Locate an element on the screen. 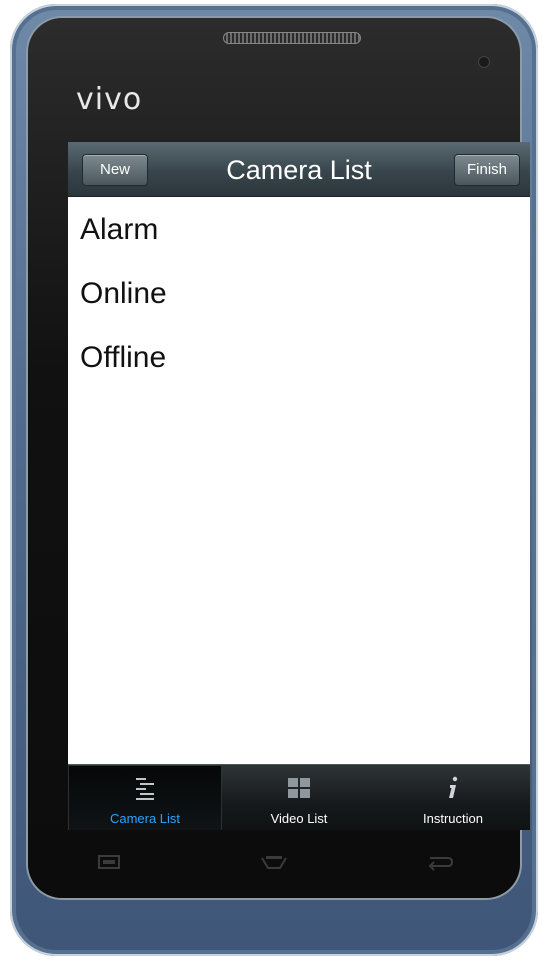 The width and height of the screenshot is (546, 964). tab-label: Instruction is located at coordinates (453, 818).